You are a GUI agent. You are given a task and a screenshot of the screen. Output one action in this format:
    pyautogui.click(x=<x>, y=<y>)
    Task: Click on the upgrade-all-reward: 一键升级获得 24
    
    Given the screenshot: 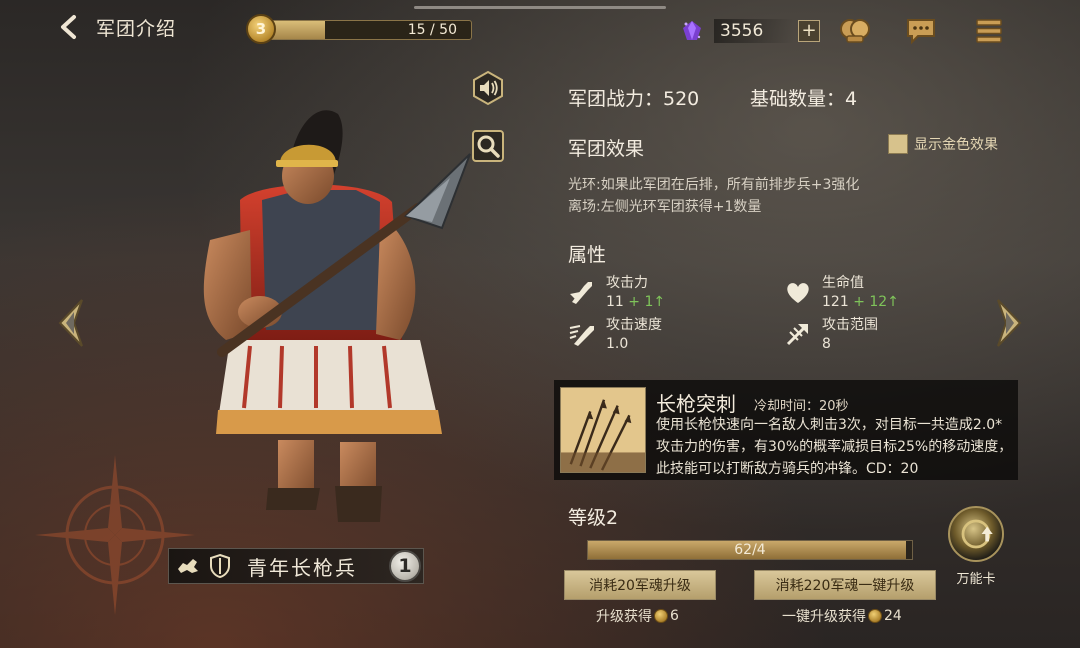 What is the action you would take?
    pyautogui.click(x=842, y=616)
    